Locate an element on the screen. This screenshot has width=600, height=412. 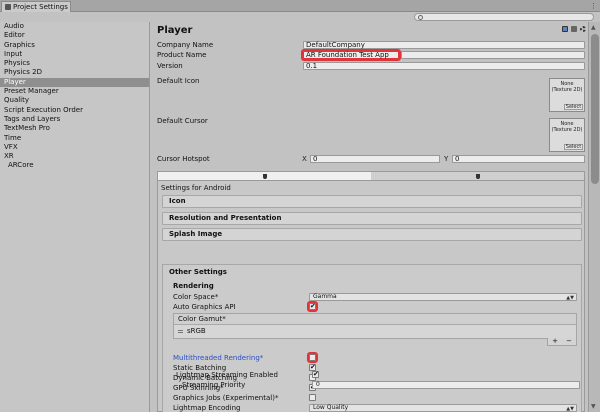
sidebar-item-audio: Audio is located at coordinates (74, 26).